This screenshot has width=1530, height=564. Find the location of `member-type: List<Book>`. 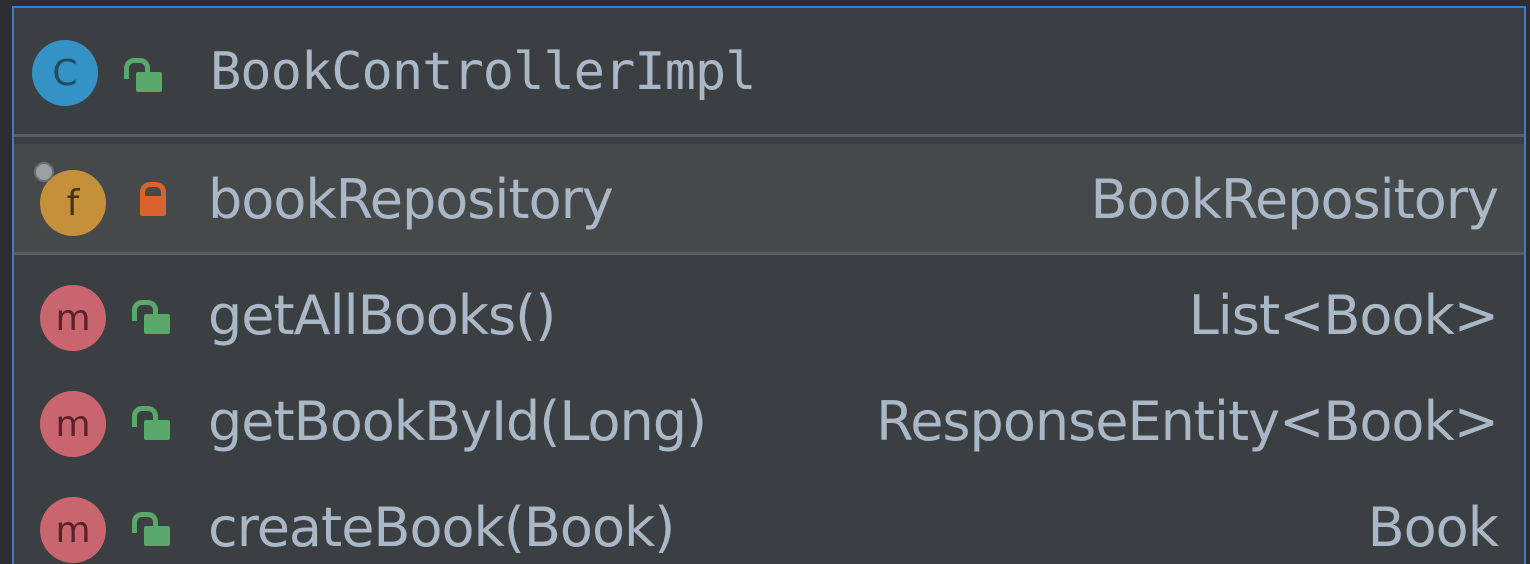

member-type: List<Book> is located at coordinates (1343, 315).